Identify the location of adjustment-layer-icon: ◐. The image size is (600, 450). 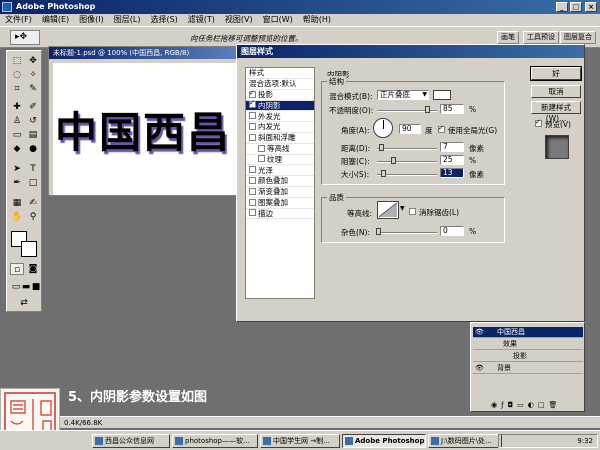
(533, 405).